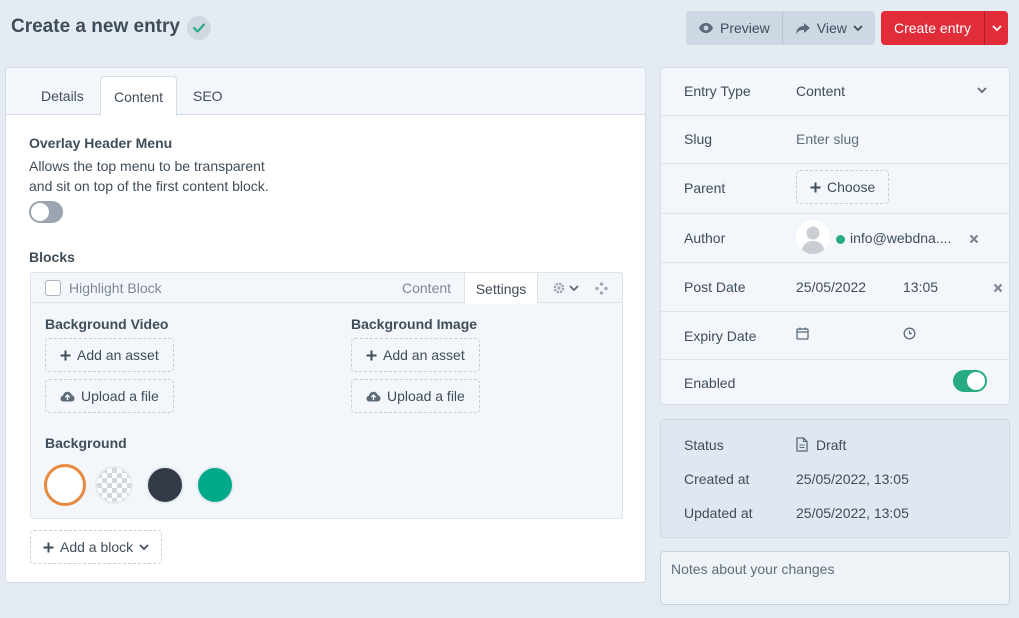 This screenshot has height=618, width=1019. I want to click on swatch-transparent, so click(114, 485).